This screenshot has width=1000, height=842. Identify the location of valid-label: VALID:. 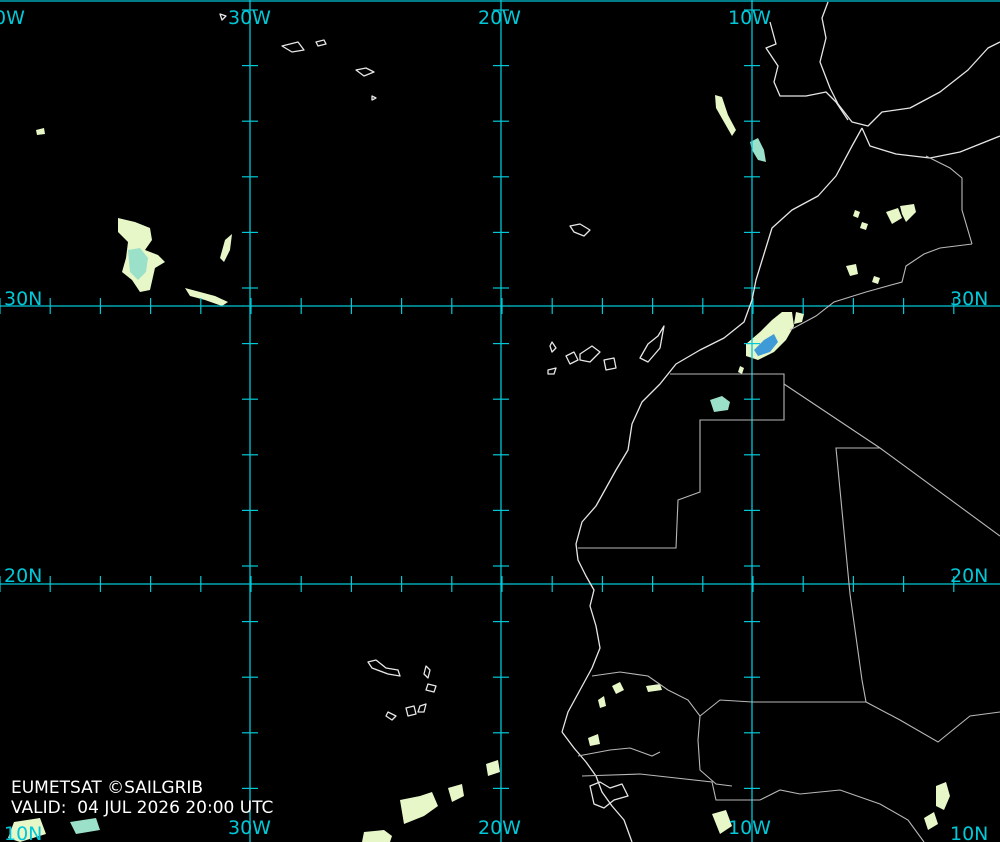
(39, 808).